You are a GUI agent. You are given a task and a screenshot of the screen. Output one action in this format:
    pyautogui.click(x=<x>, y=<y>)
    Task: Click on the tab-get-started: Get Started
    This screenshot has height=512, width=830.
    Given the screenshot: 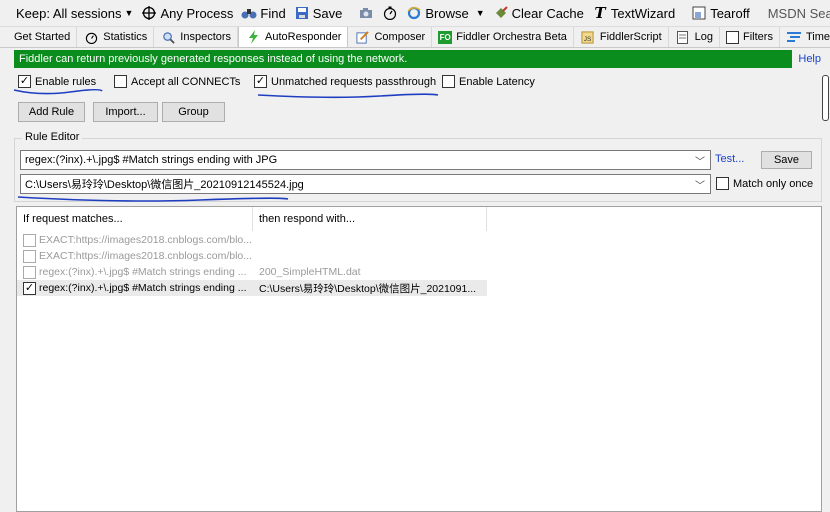 What is the action you would take?
    pyautogui.click(x=39, y=37)
    